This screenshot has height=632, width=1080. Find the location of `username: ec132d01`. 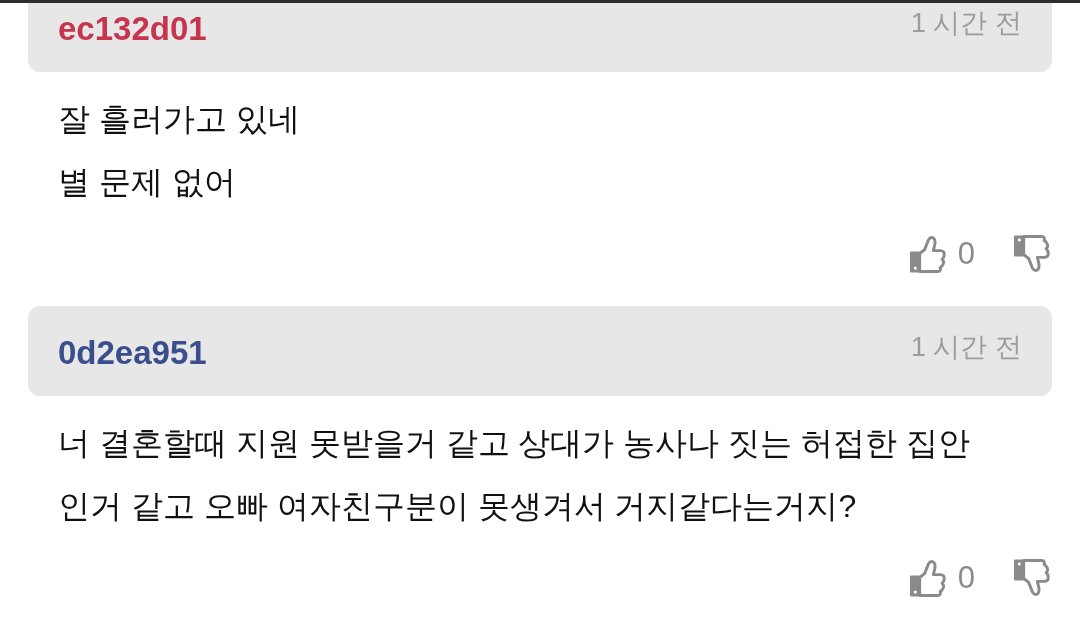

username: ec132d01 is located at coordinates (132, 27).